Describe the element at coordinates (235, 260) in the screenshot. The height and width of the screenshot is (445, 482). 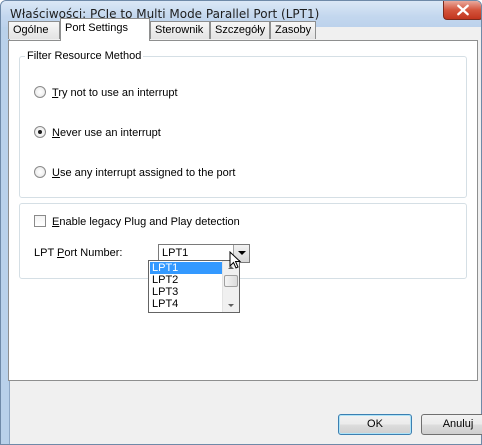
I see `mouse-cursor-icon` at that location.